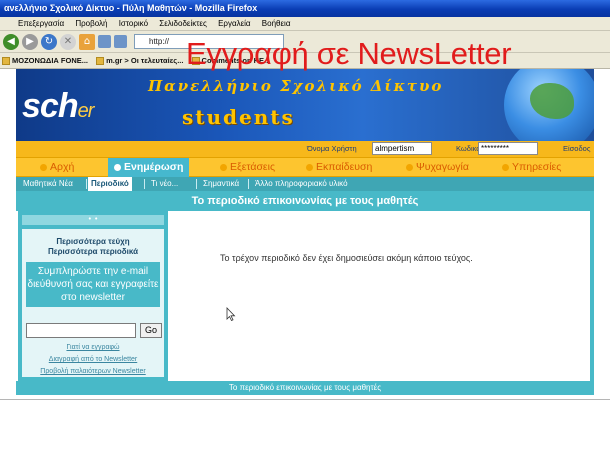  What do you see at coordinates (87, 41) in the screenshot?
I see `home-icon: ⌂` at bounding box center [87, 41].